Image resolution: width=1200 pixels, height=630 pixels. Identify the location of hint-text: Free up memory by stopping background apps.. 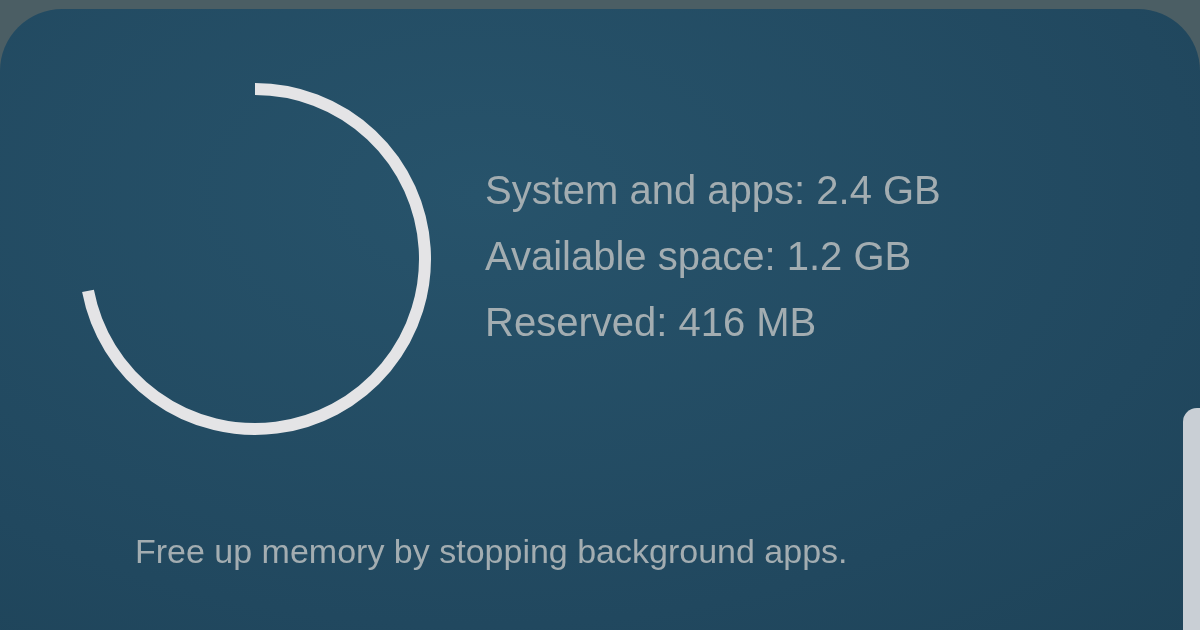
(491, 551).